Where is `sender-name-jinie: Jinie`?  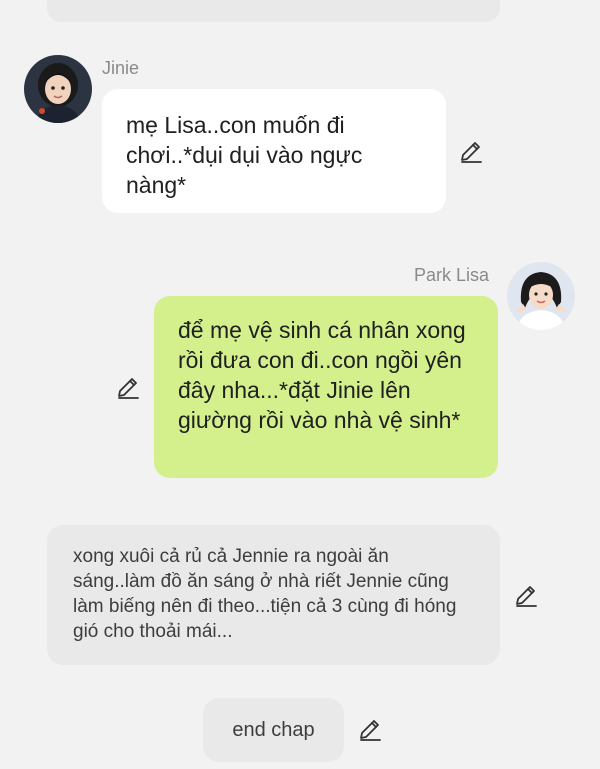 sender-name-jinie: Jinie is located at coordinates (121, 68).